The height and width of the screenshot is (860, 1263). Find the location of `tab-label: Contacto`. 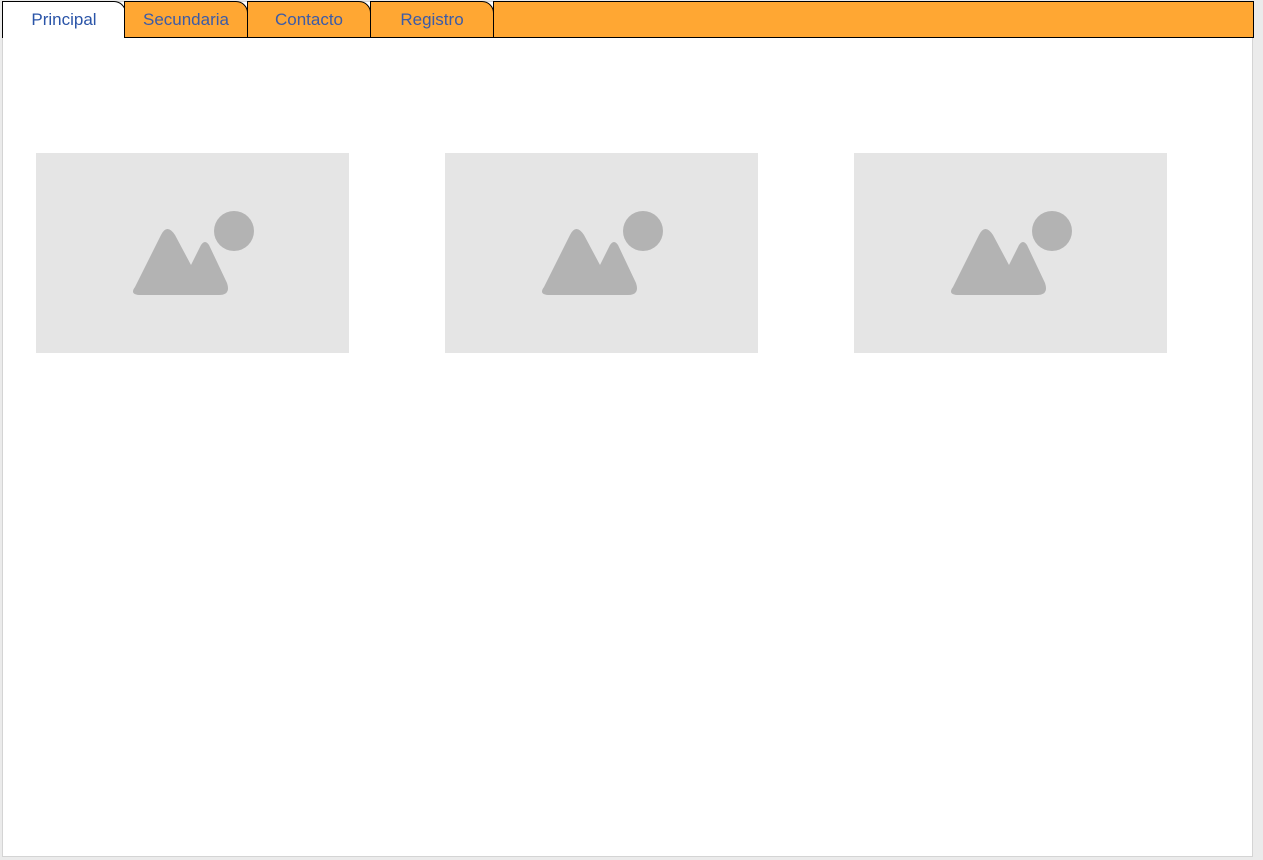

tab-label: Contacto is located at coordinates (309, 19).